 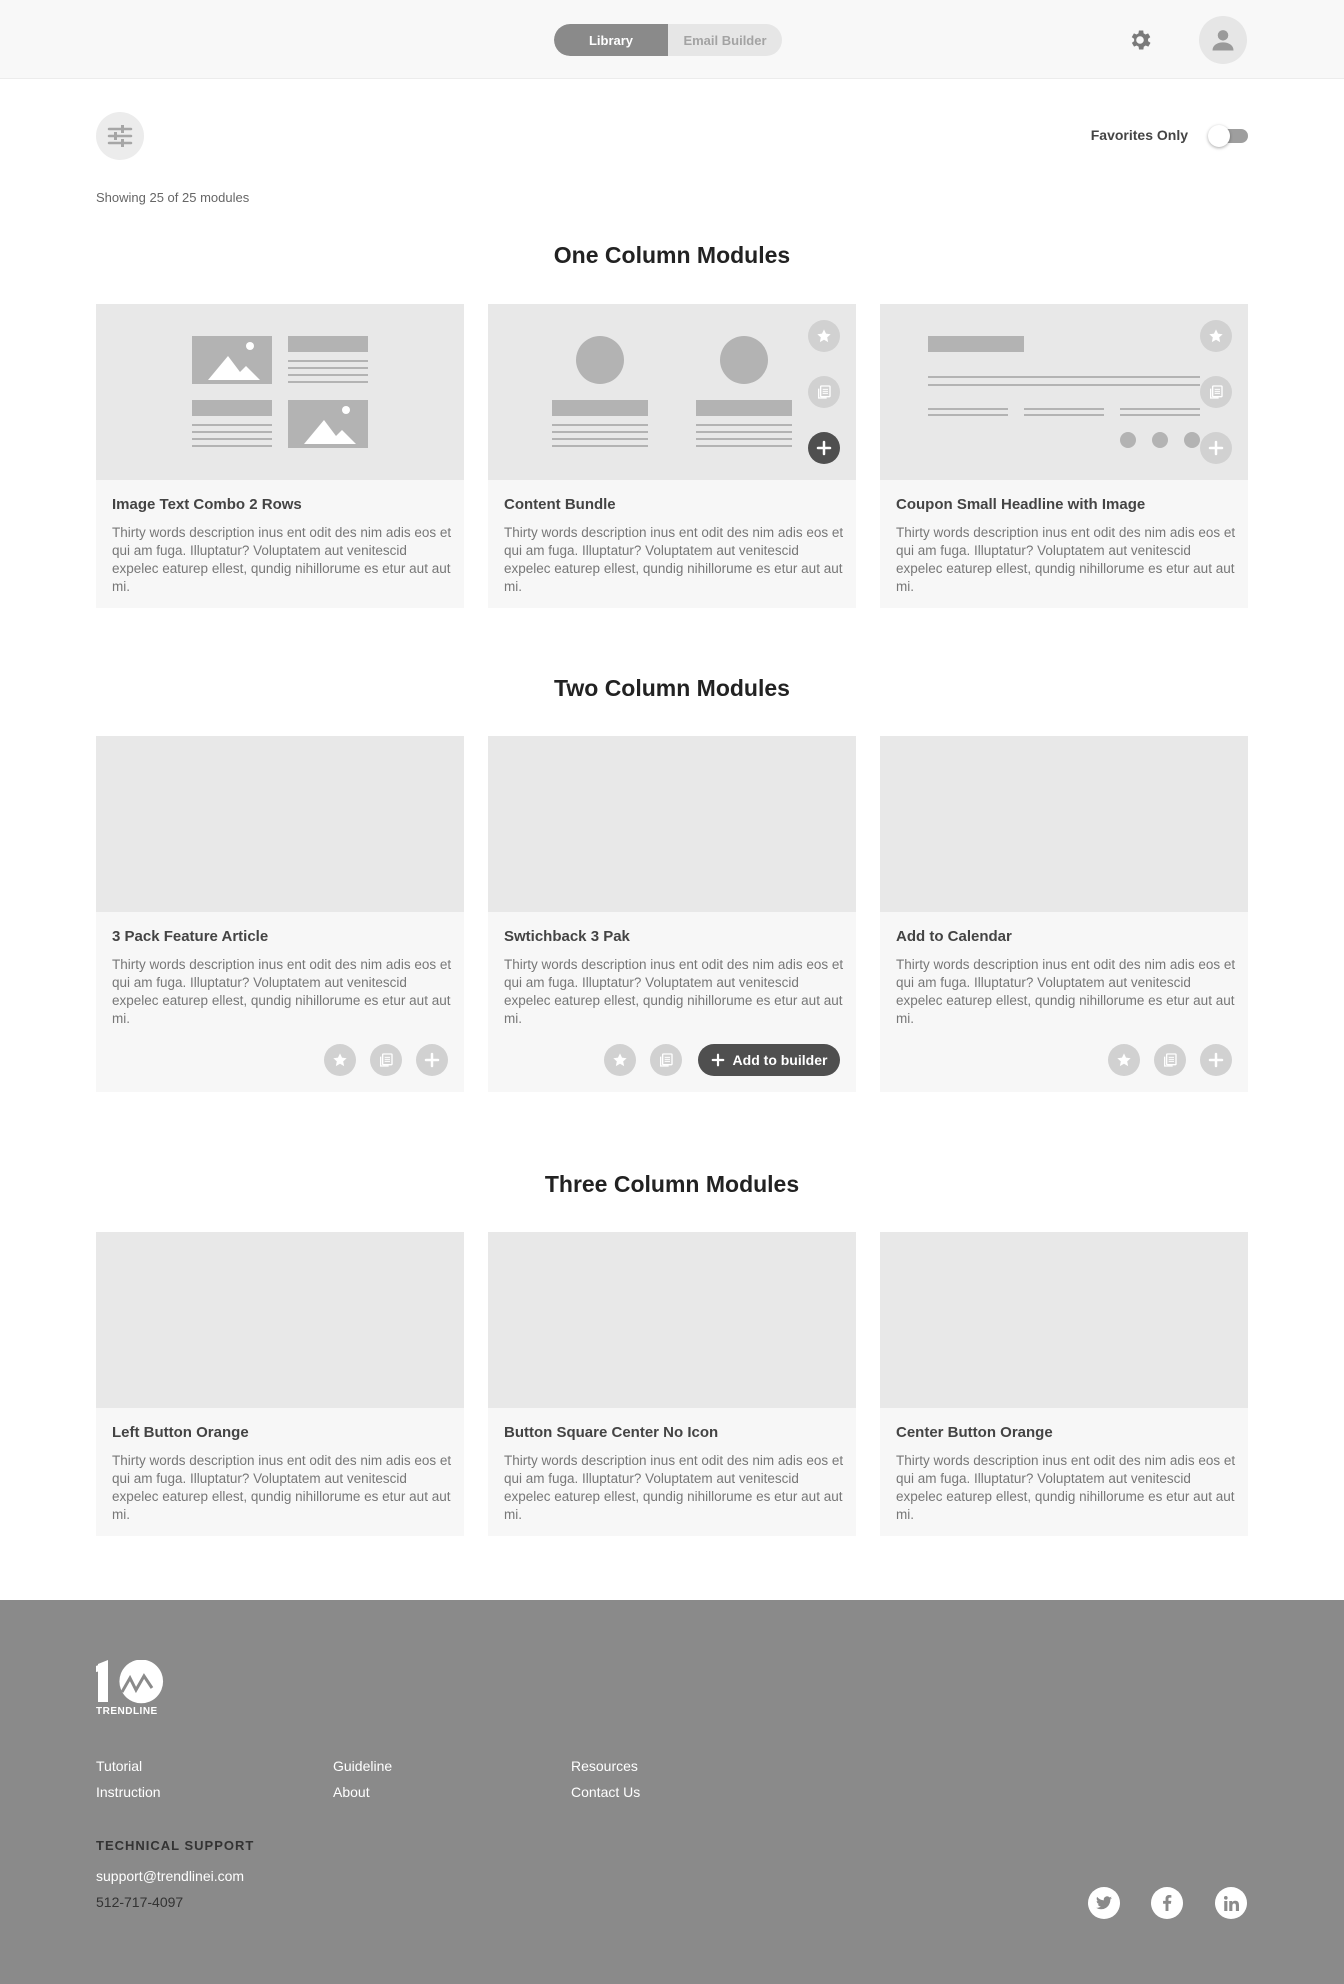 What do you see at coordinates (1167, 1903) in the screenshot?
I see `facebook-icon` at bounding box center [1167, 1903].